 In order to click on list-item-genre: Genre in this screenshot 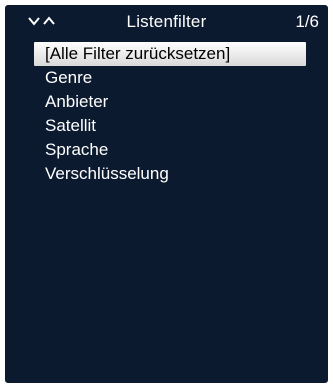, I will do `click(170, 78)`.